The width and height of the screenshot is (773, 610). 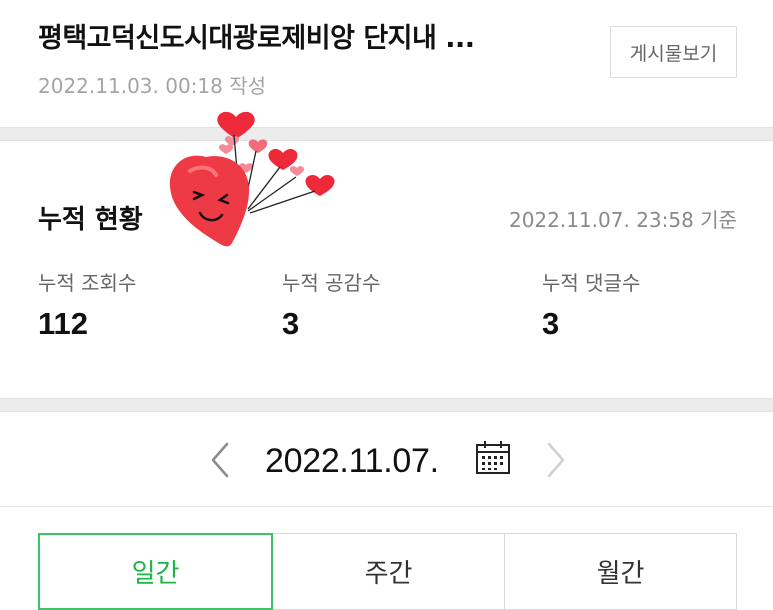 What do you see at coordinates (556, 460) in the screenshot?
I see `chevron-right-icon` at bounding box center [556, 460].